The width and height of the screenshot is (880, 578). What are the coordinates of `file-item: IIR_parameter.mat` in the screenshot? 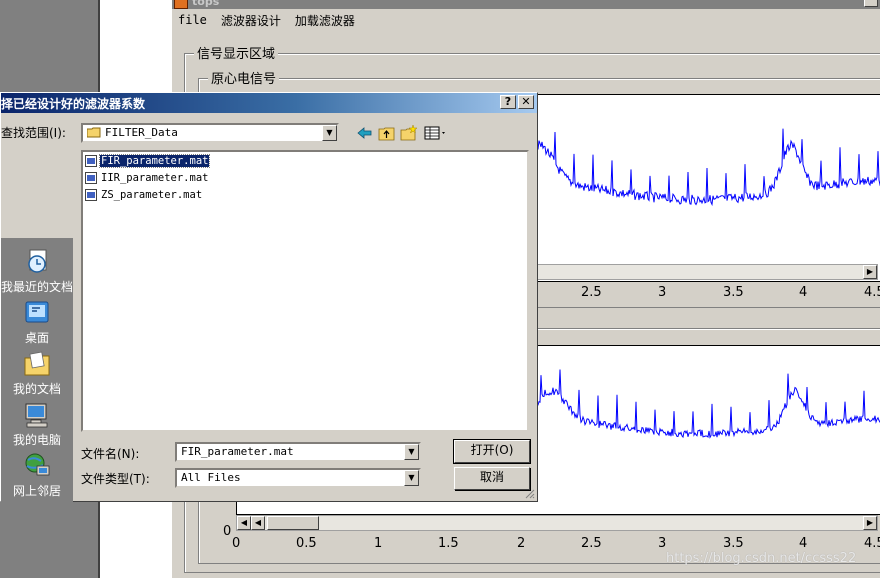 It's located at (147, 178).